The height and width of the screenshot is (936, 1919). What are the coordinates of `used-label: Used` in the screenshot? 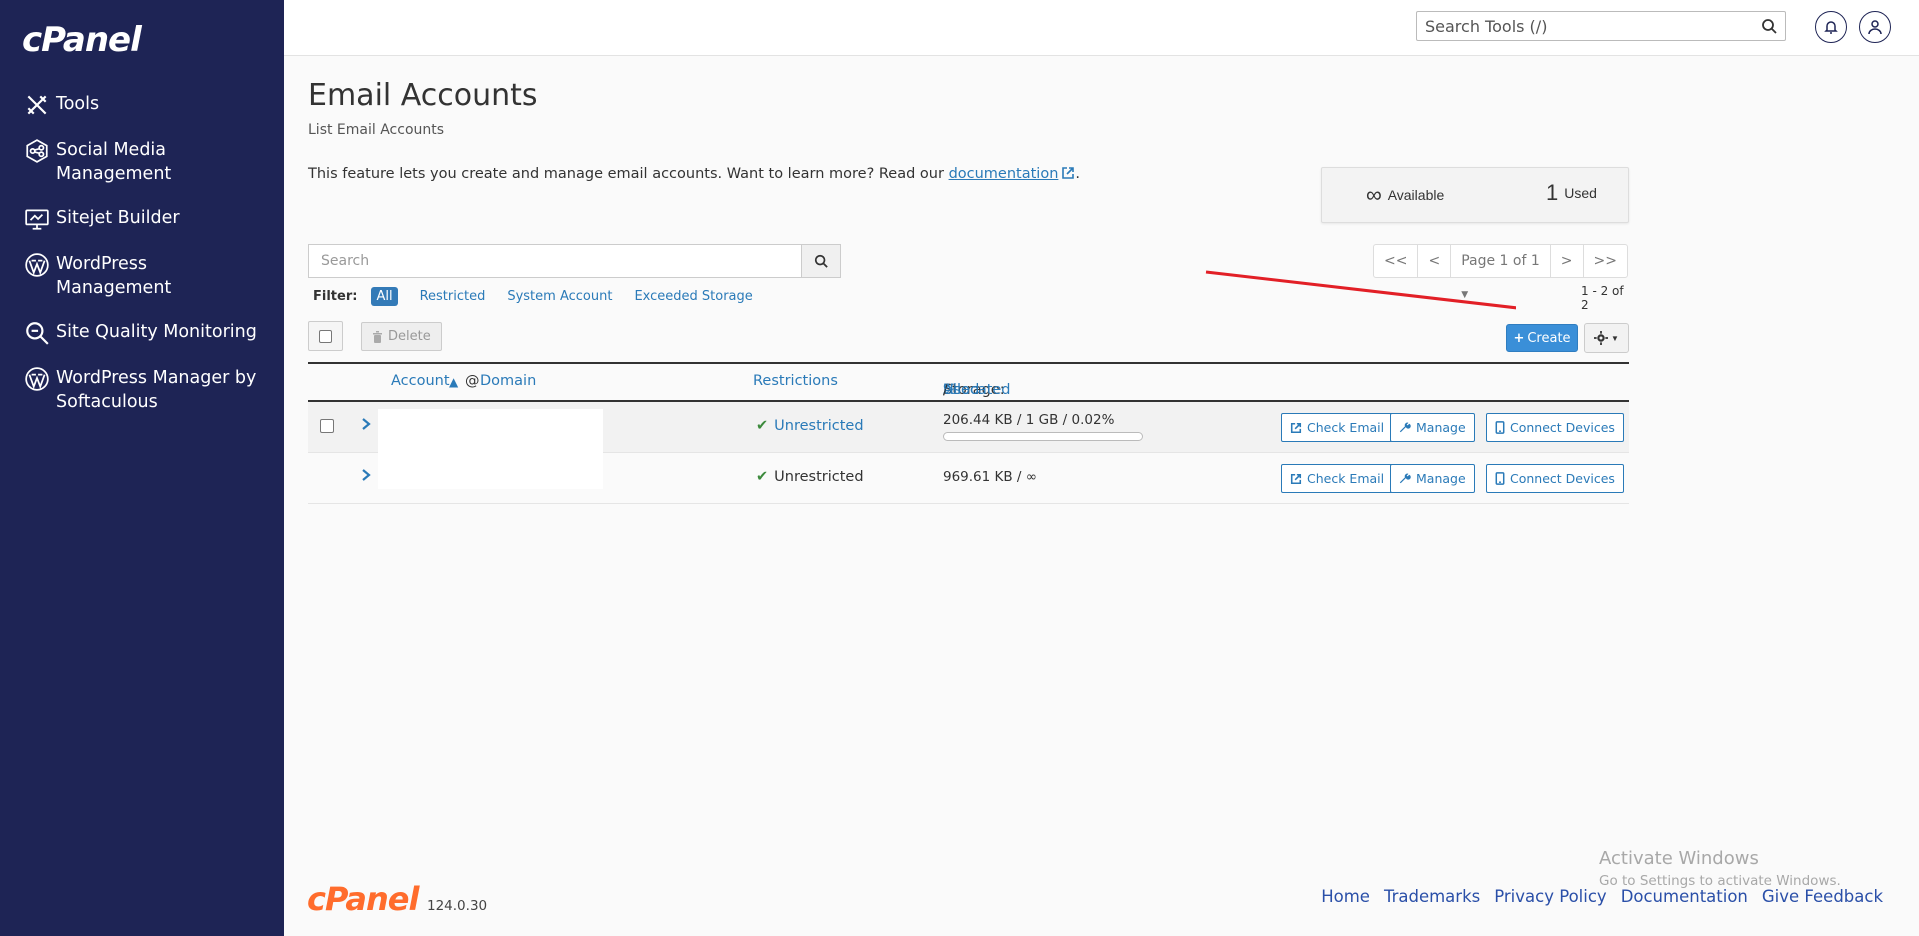 It's located at (1580, 193).